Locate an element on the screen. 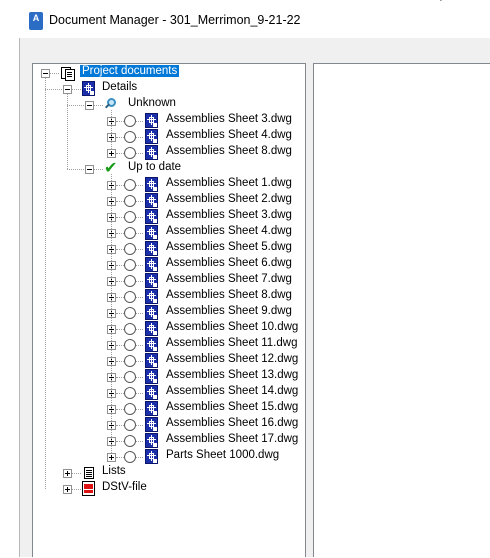  tree-node-document: Assemblies Sheet 2.dwg is located at coordinates (229, 199).